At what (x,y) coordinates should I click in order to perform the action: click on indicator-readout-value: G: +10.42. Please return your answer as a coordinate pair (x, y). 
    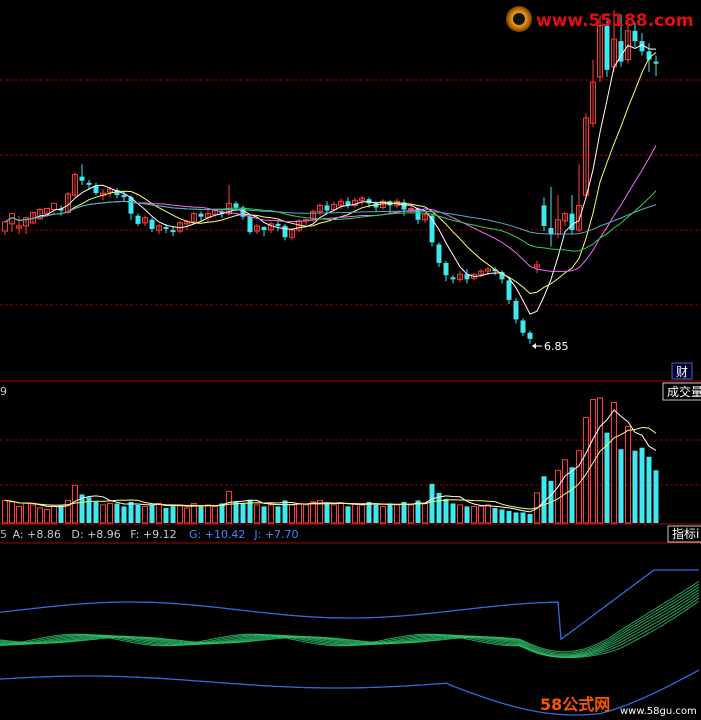
    Looking at the image, I should click on (217, 534).